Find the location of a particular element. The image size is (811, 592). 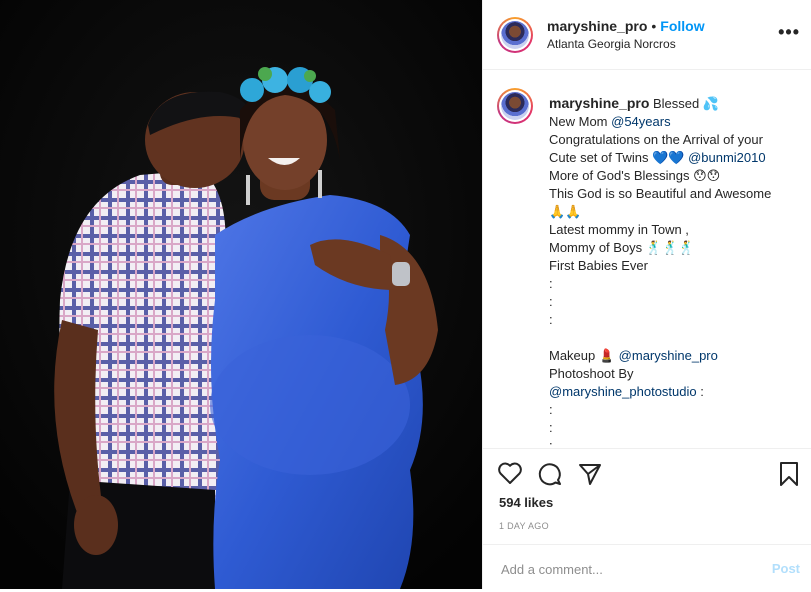

caption-line: New Mom @54years is located at coordinates (610, 121).